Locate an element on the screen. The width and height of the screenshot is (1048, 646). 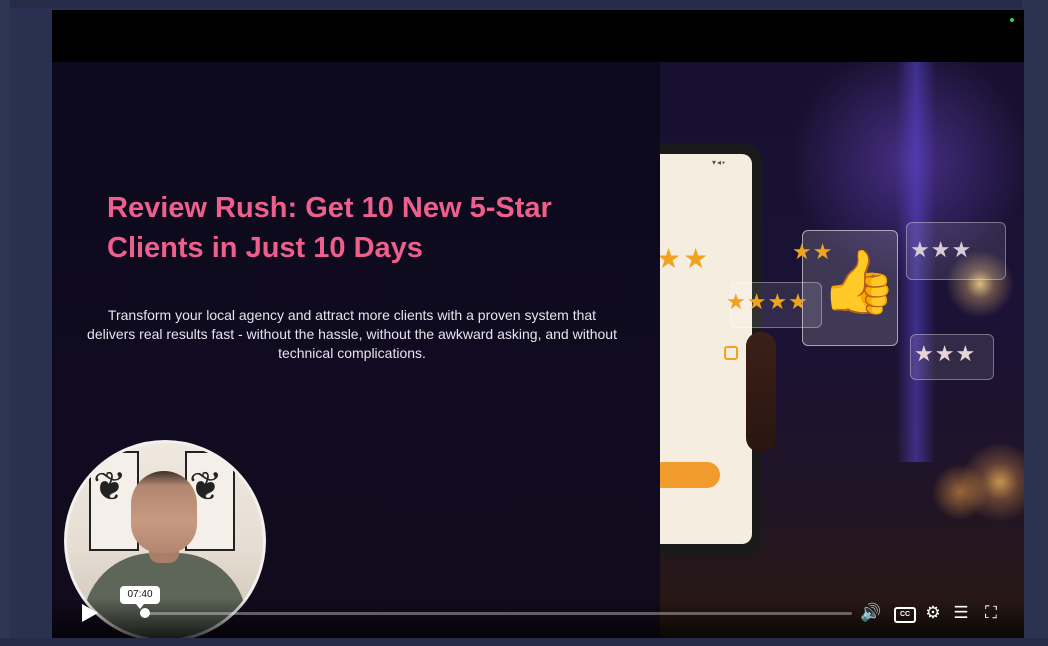
leaf-icon: ❦ is located at coordinates (110, 487).